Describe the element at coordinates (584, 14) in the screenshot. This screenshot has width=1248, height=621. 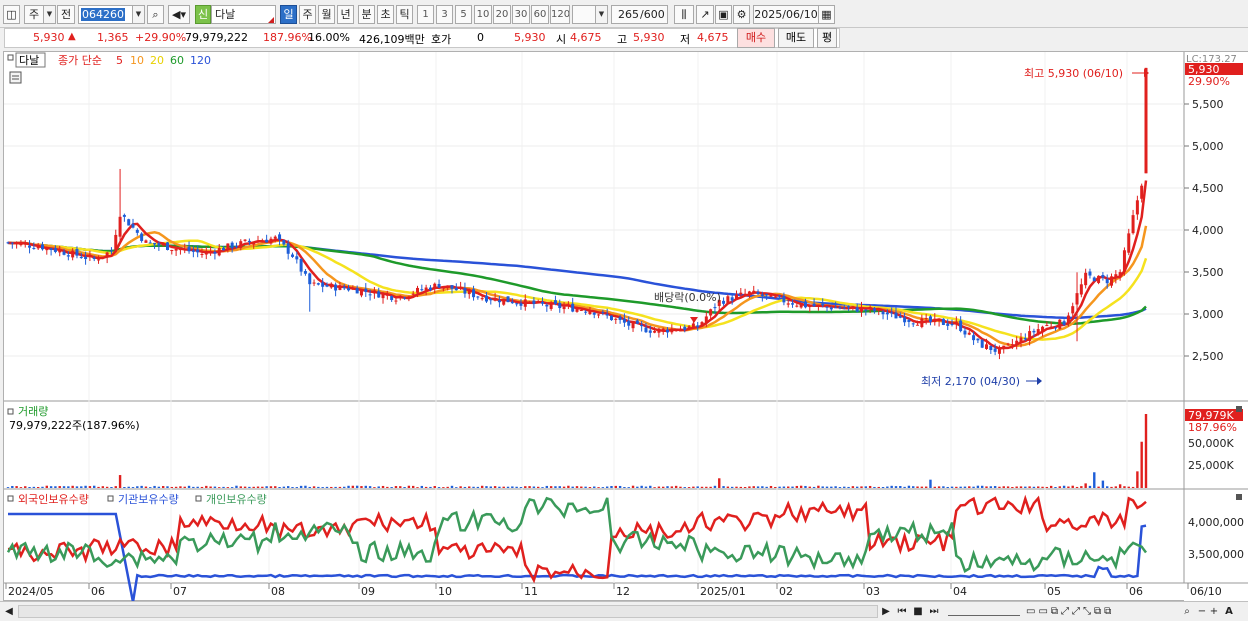
I see `custom-period-input` at that location.